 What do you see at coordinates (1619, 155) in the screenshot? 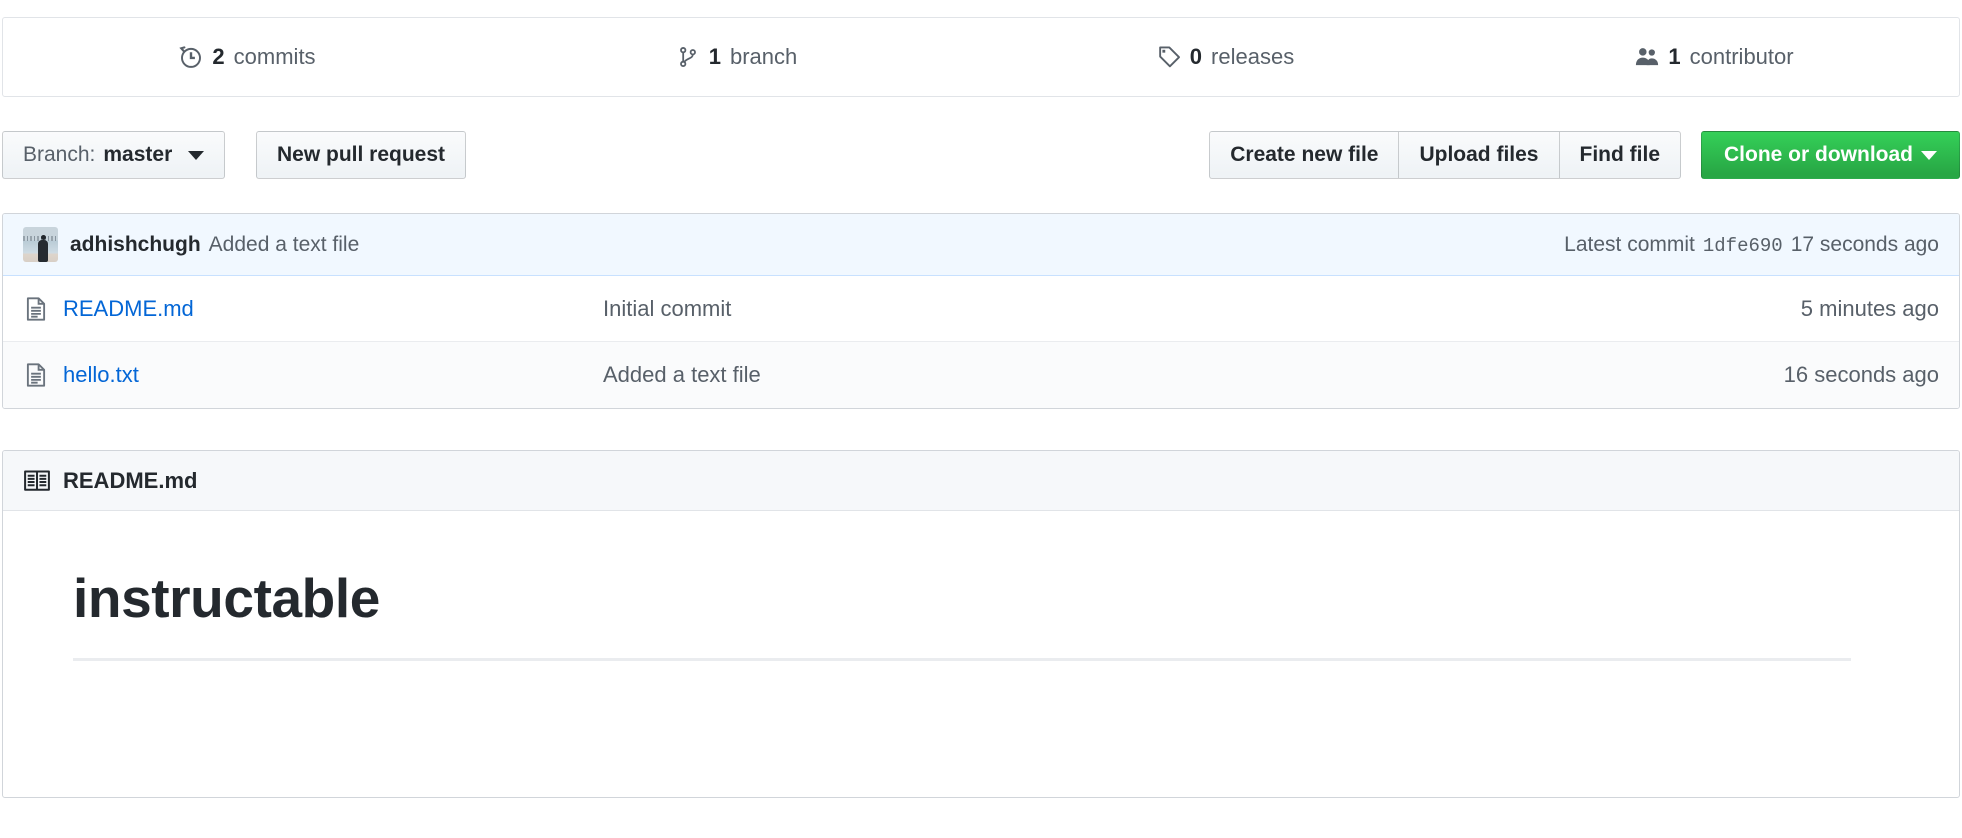
I see `find-file-button: Find file` at bounding box center [1619, 155].